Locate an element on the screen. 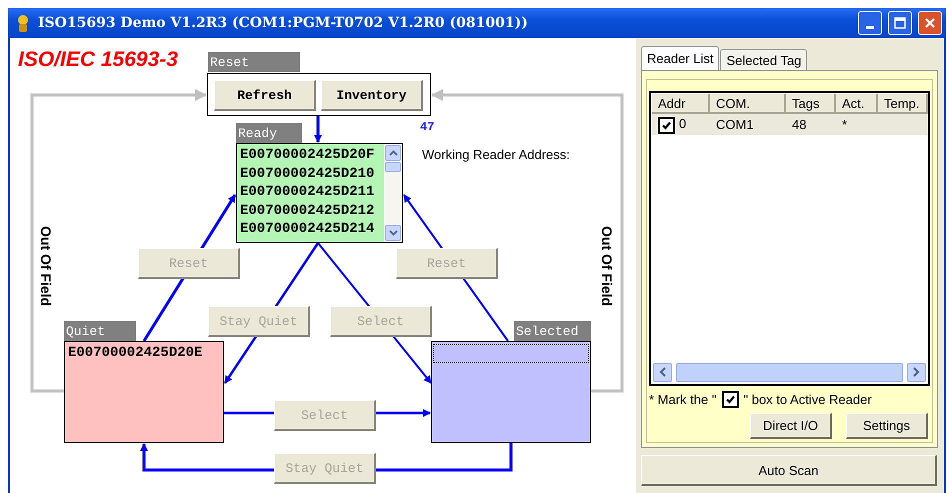  maximize-icon is located at coordinates (900, 23).